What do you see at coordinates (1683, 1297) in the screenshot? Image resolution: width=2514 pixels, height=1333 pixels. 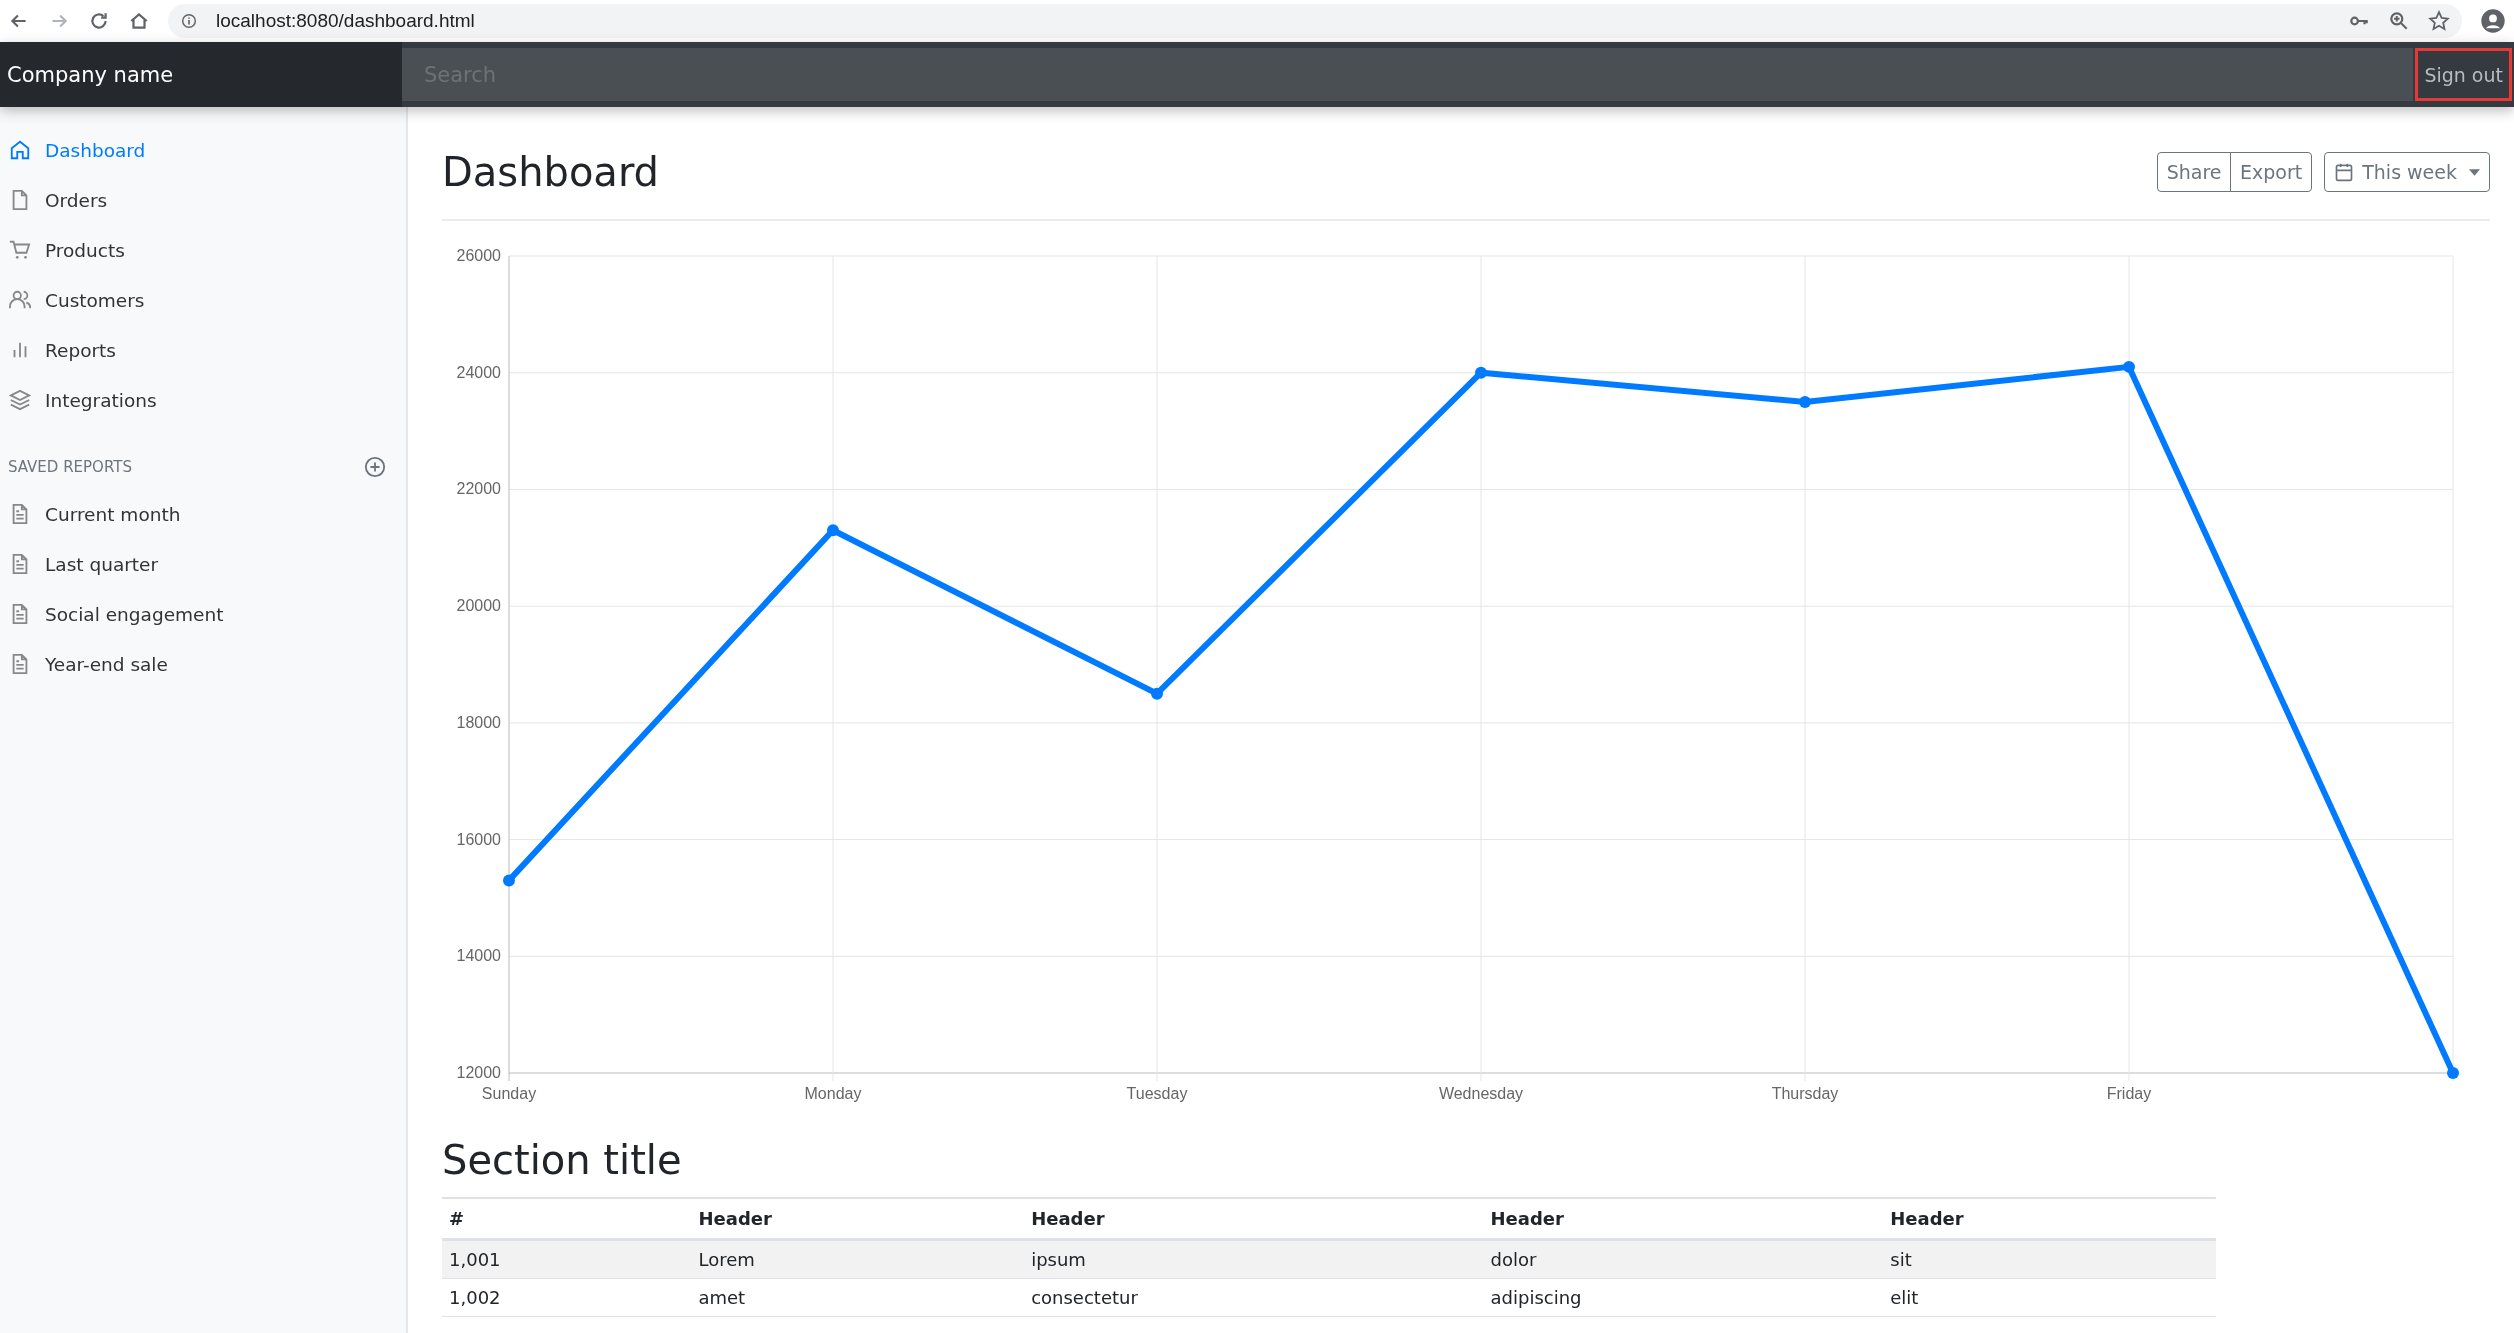 I see `table-cell: adipiscing` at bounding box center [1683, 1297].